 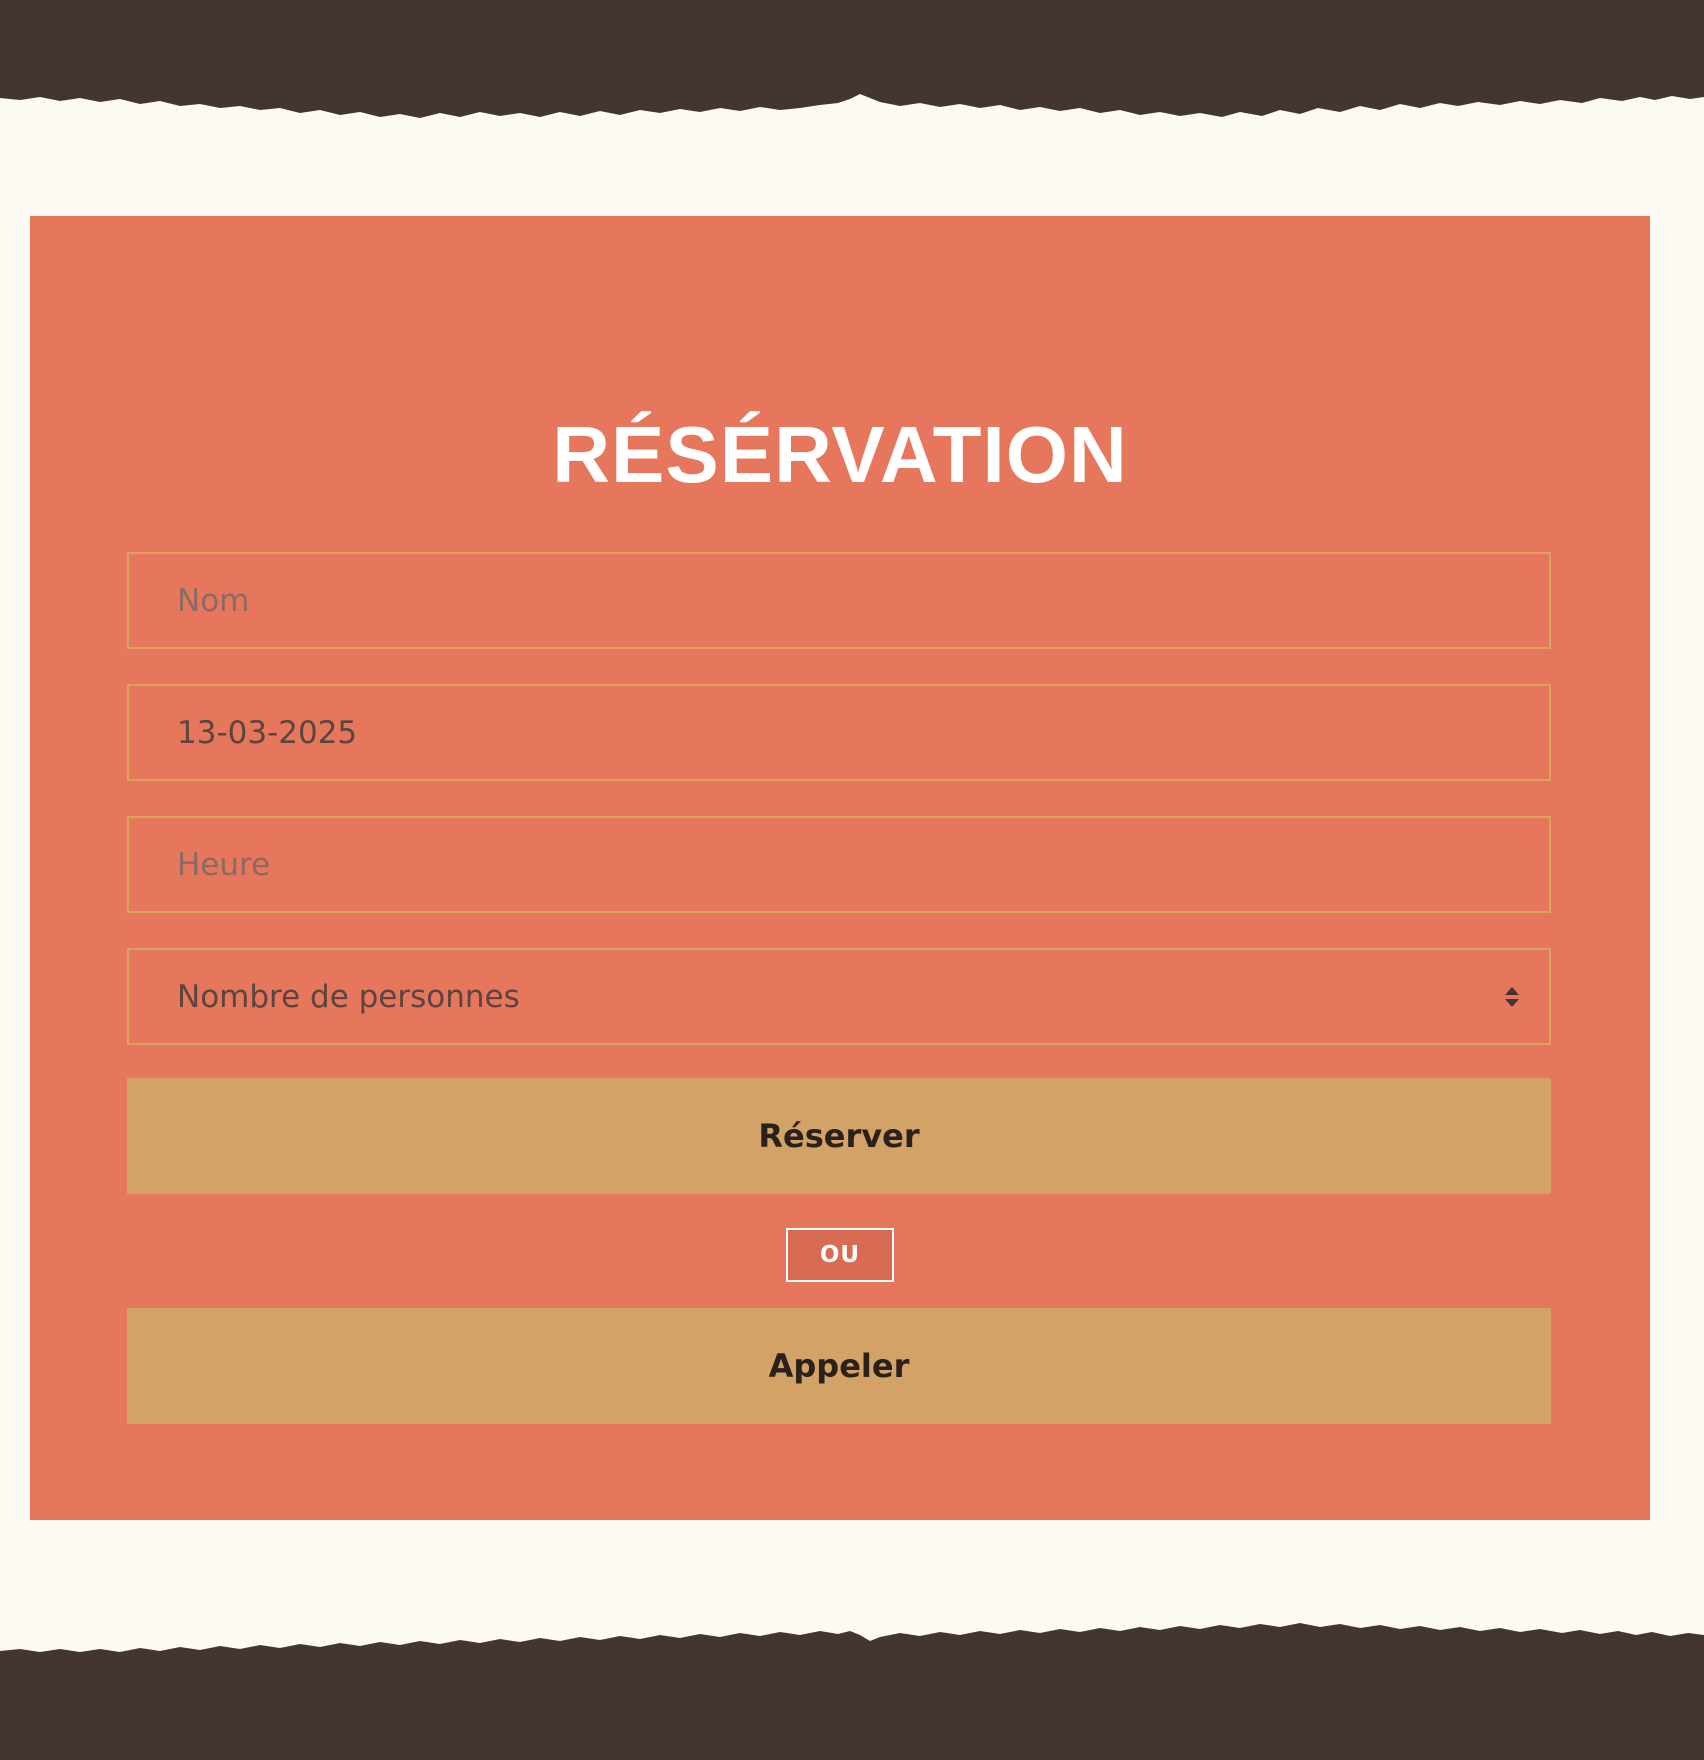 I want to click on or-separator-badge: OU, so click(x=840, y=1255).